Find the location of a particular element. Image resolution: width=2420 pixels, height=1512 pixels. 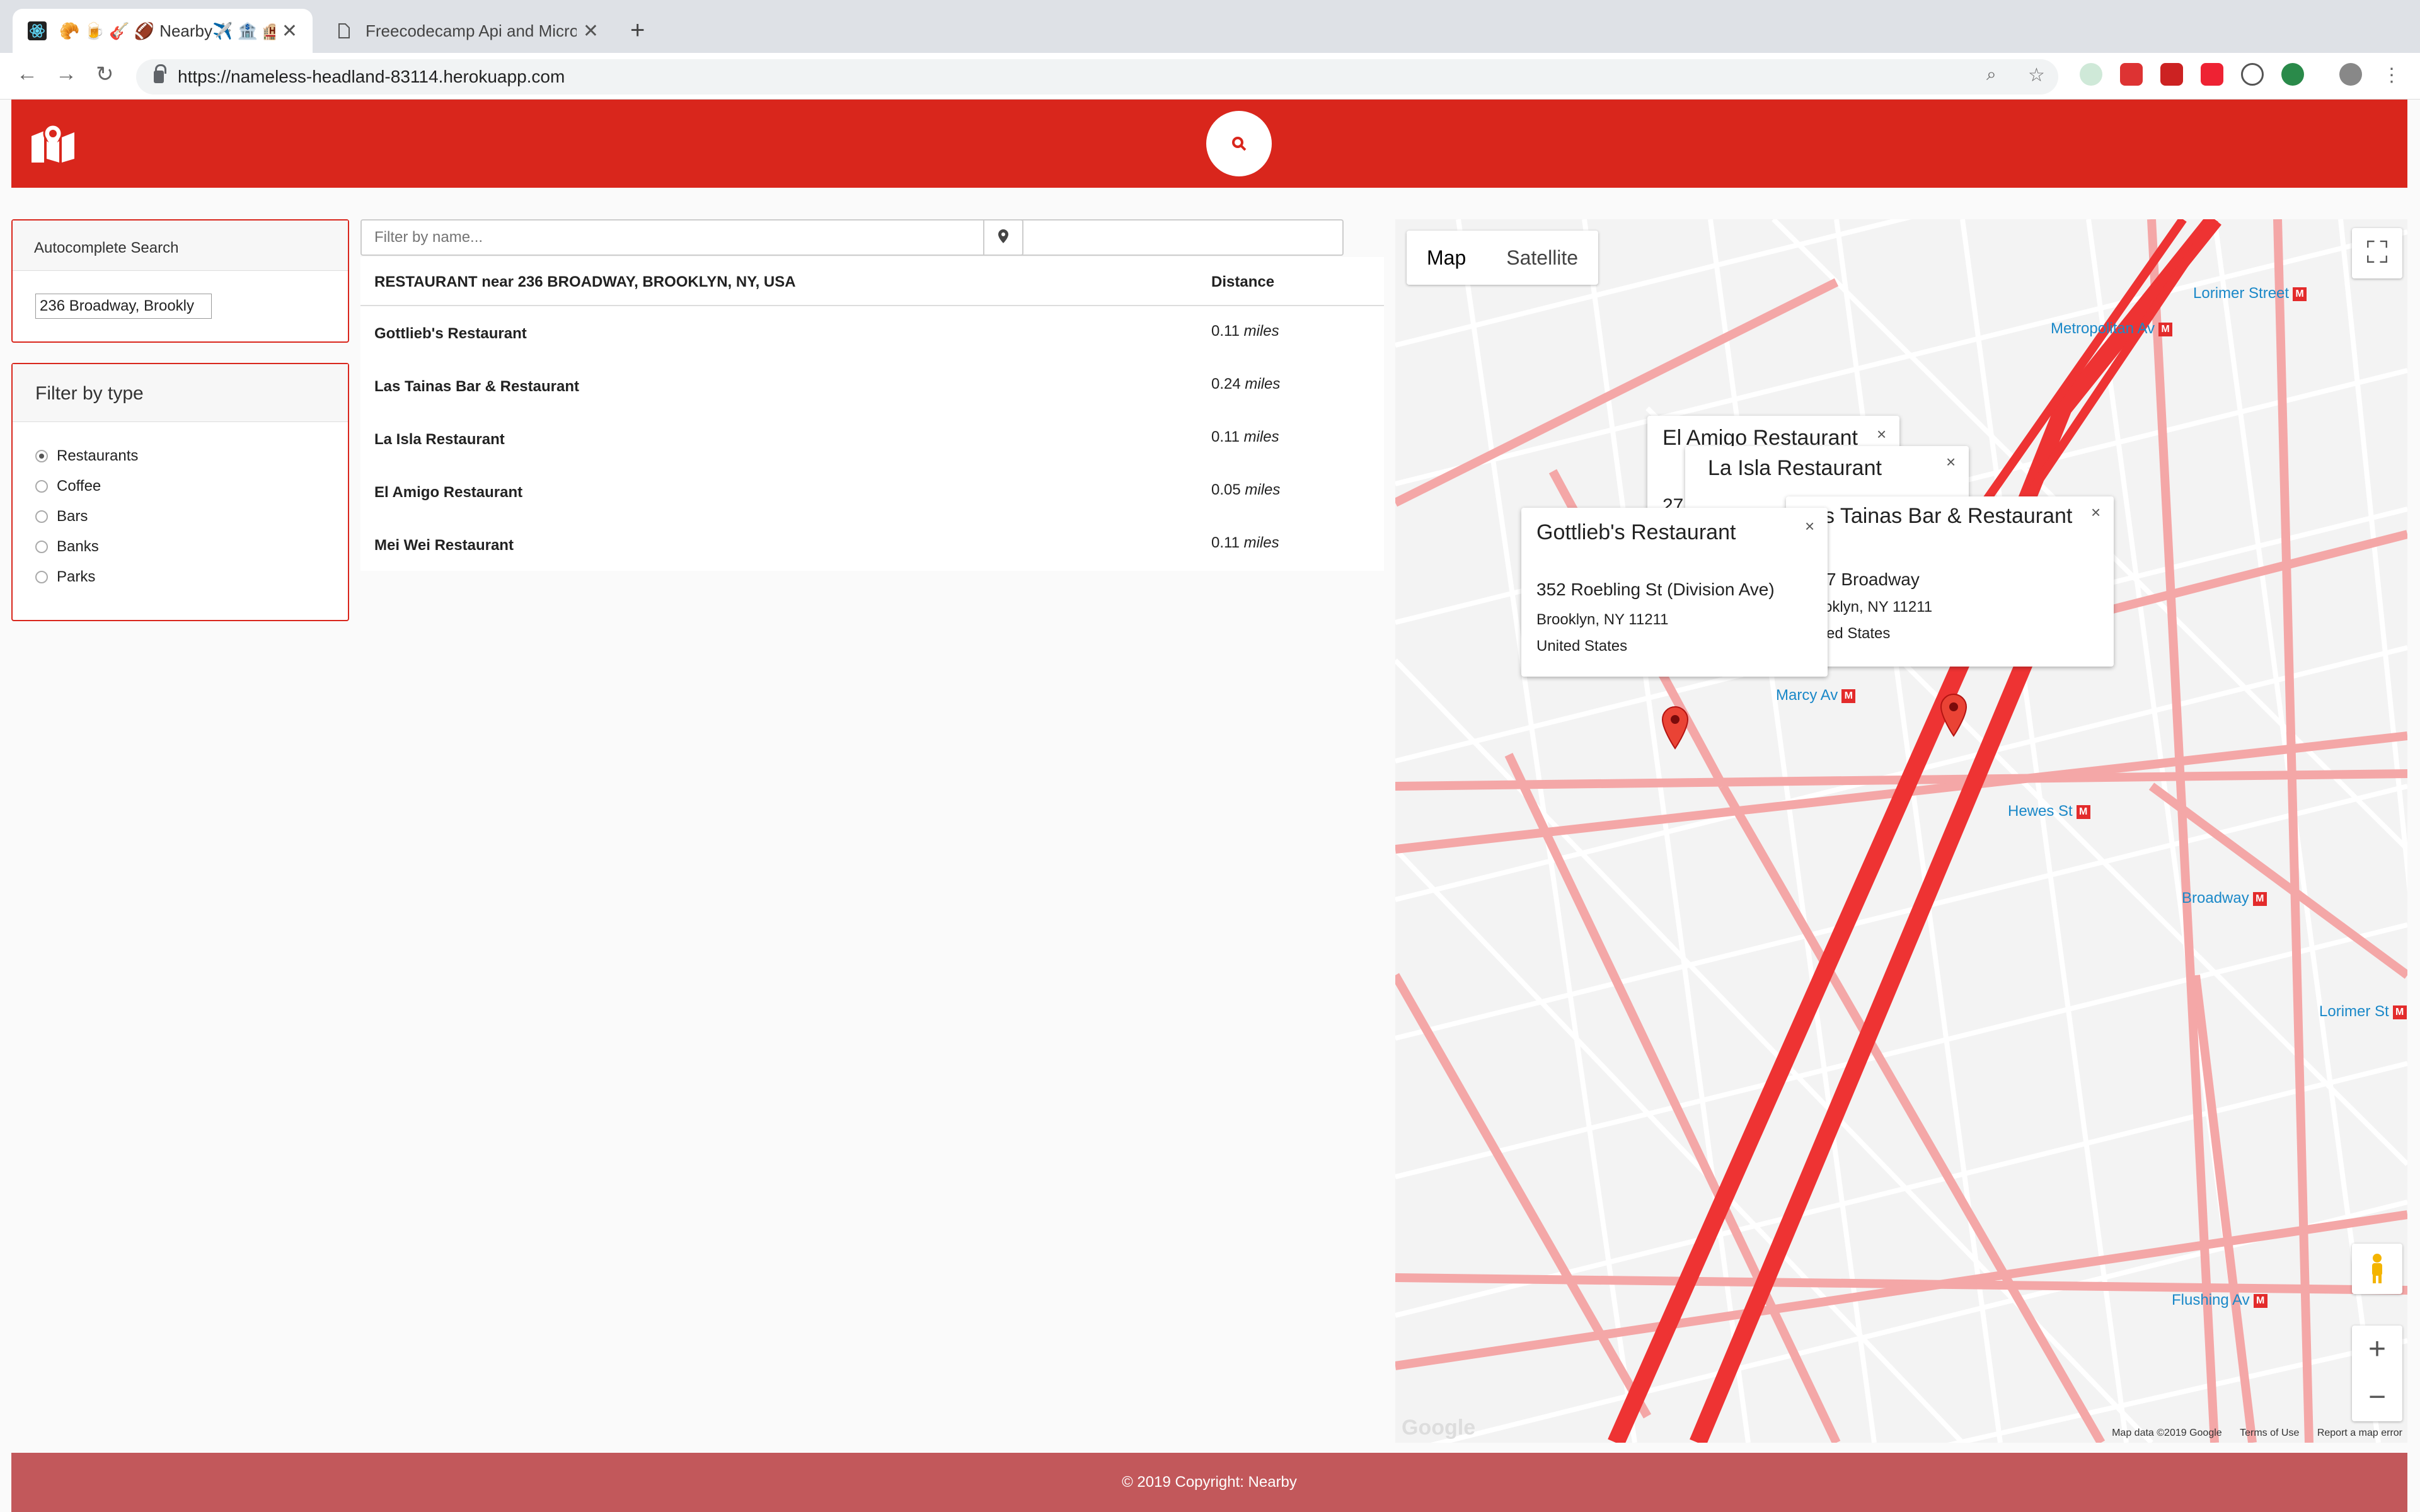

type-option-coffee: Coffee is located at coordinates (68, 486).